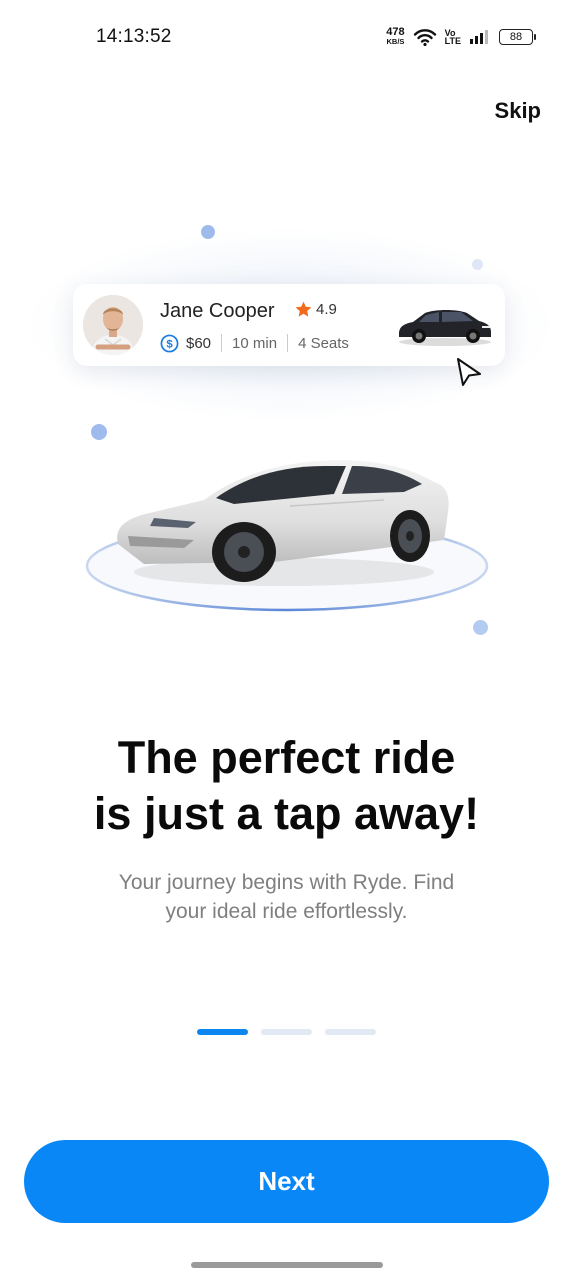  I want to click on suv-car-image, so click(445, 328).